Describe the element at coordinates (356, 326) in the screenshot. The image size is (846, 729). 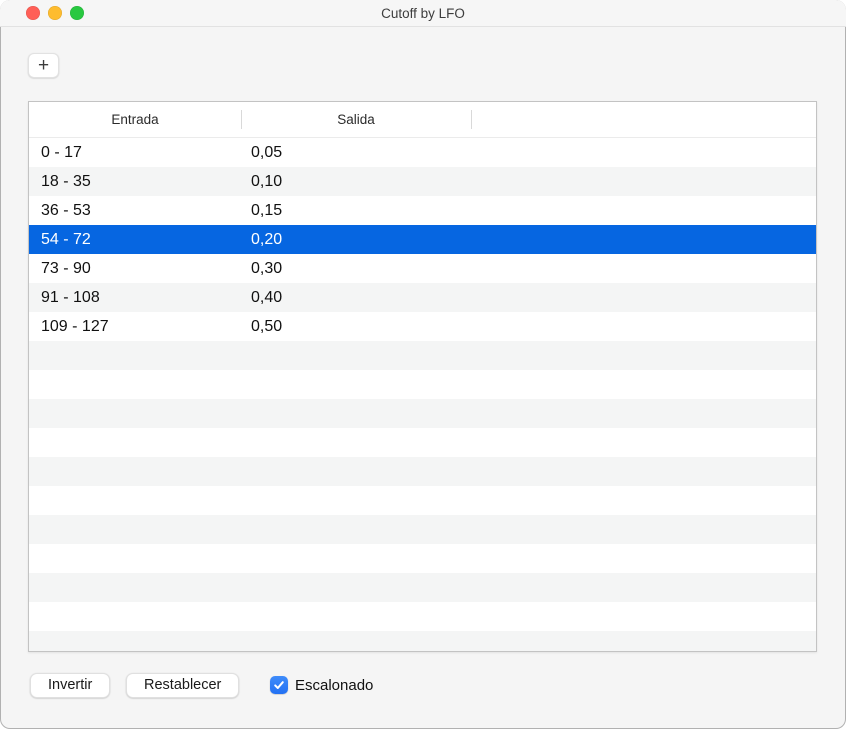
I see `salida-cell: 0,50` at that location.